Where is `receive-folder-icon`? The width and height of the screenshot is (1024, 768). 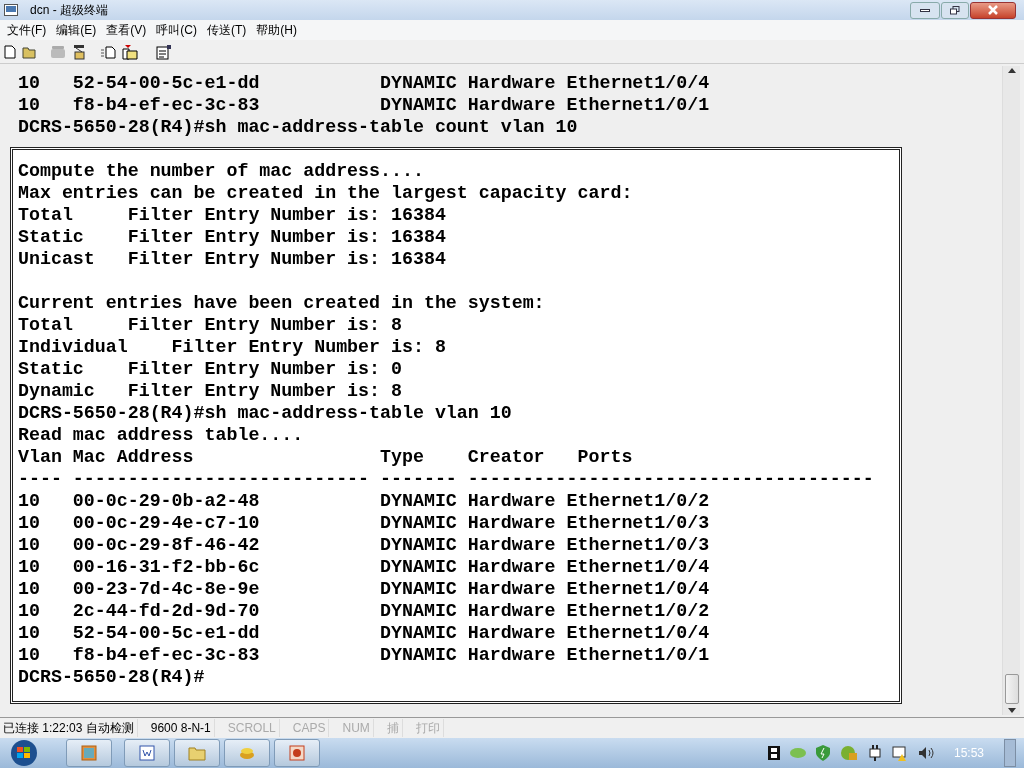 receive-folder-icon is located at coordinates (130, 51).